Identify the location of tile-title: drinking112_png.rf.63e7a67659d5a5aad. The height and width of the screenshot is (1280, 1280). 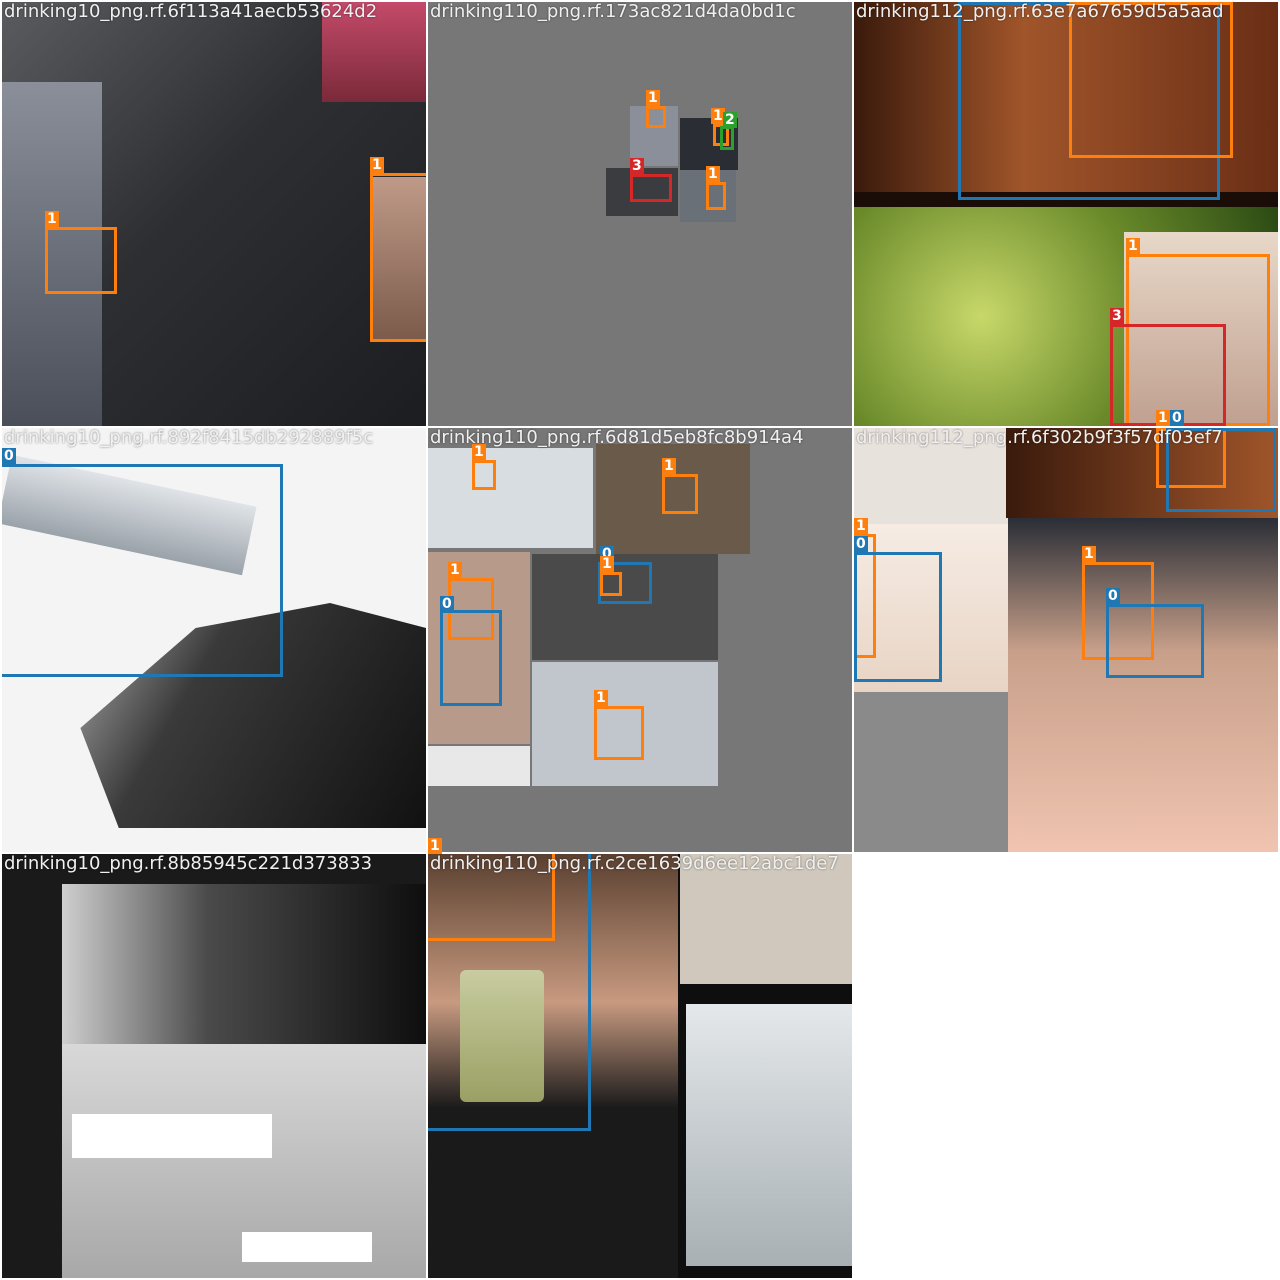
(1040, 12).